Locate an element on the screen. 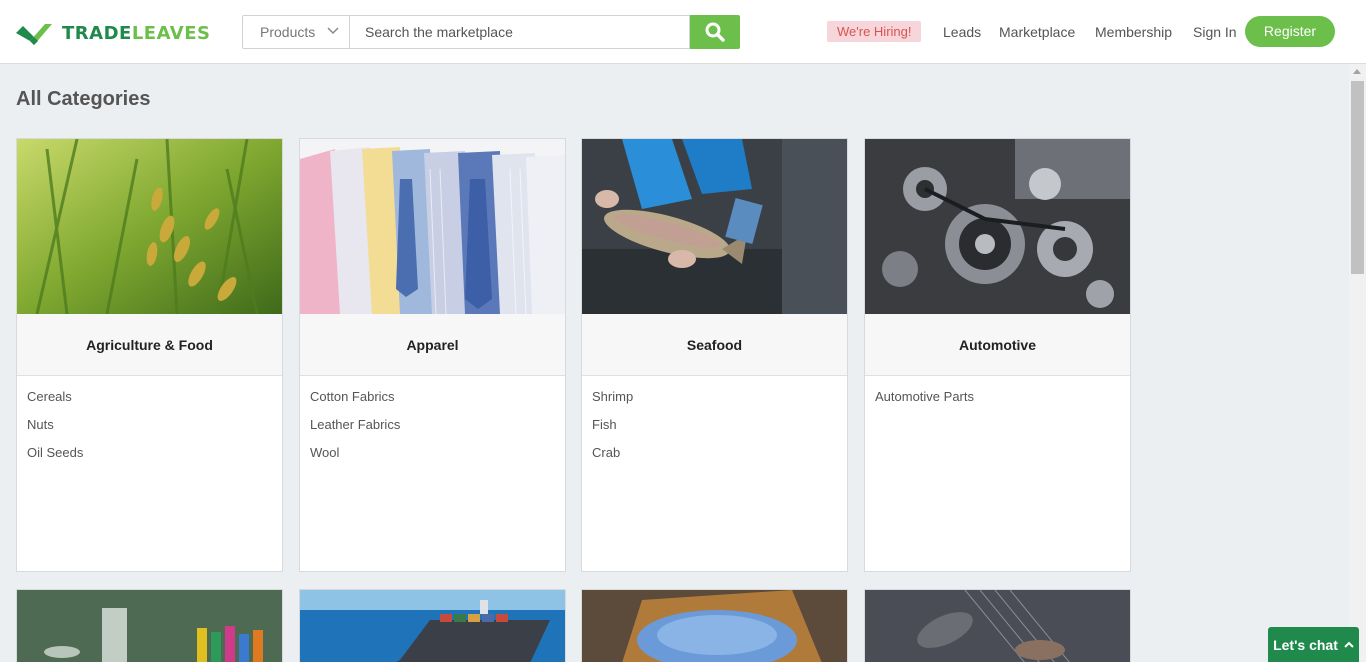 The width and height of the screenshot is (1366, 662). subcategory-link: Shrimp is located at coordinates (612, 397).